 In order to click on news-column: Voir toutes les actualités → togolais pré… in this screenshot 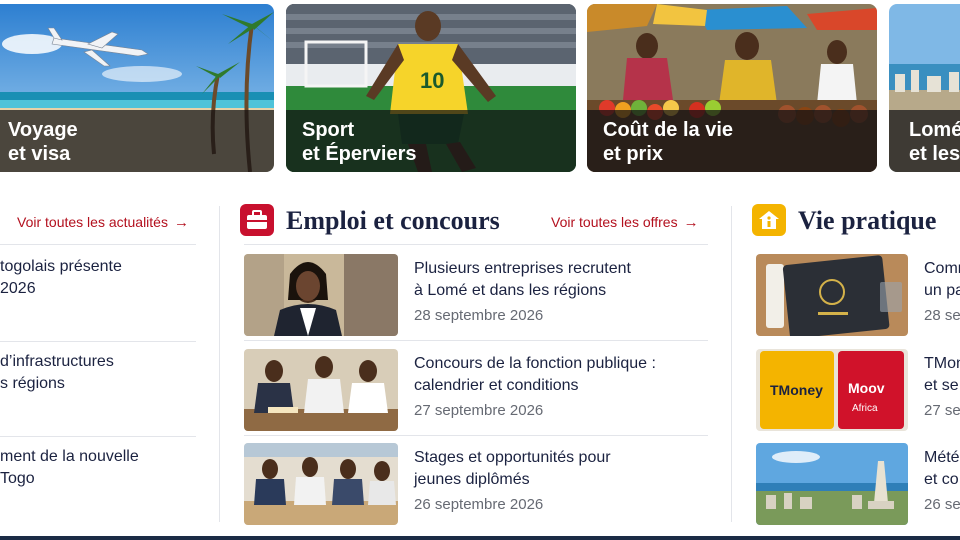, I will do `click(100, 342)`.